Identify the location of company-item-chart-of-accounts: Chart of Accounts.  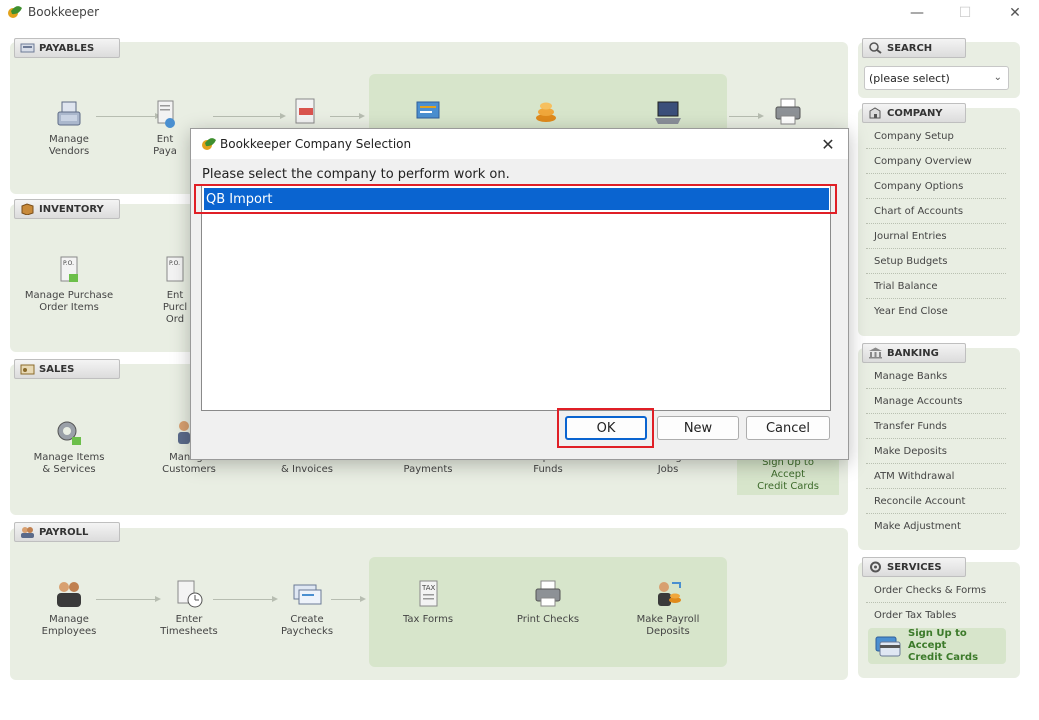
(936, 211).